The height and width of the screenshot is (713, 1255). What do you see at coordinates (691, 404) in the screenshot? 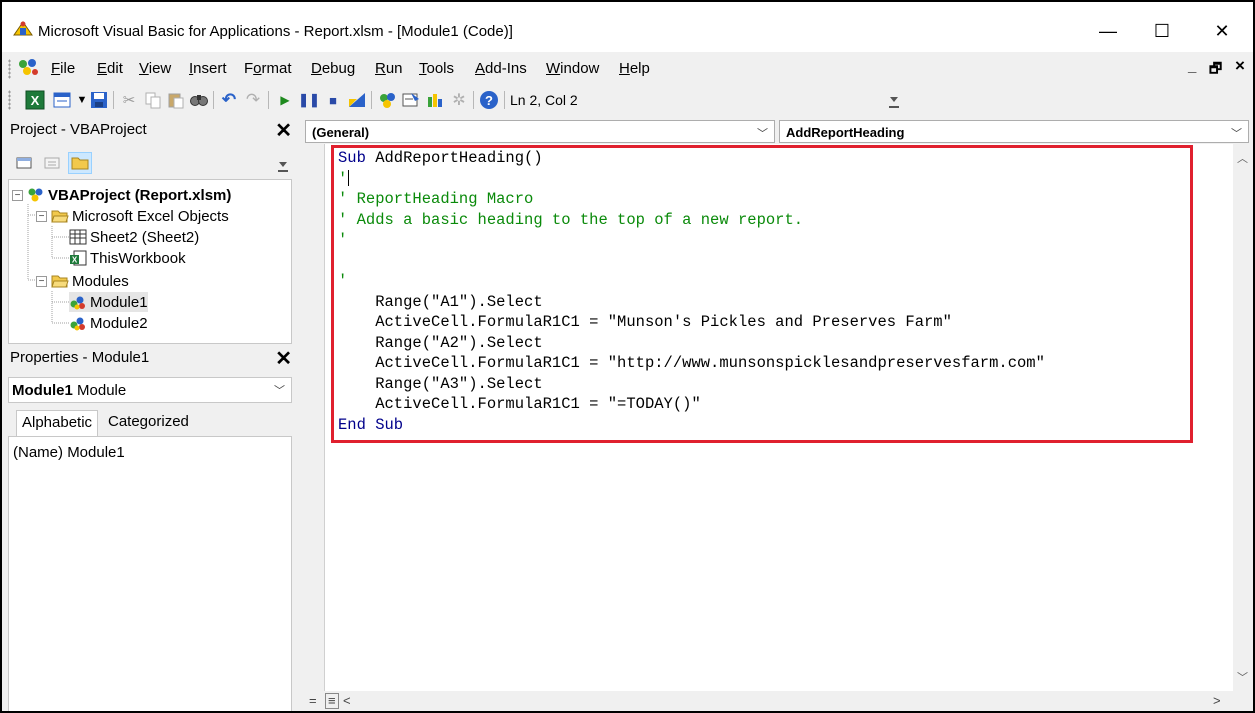
I see `code-line: ActiveCell.FormulaR1C1 = "=TODAY()"` at bounding box center [691, 404].